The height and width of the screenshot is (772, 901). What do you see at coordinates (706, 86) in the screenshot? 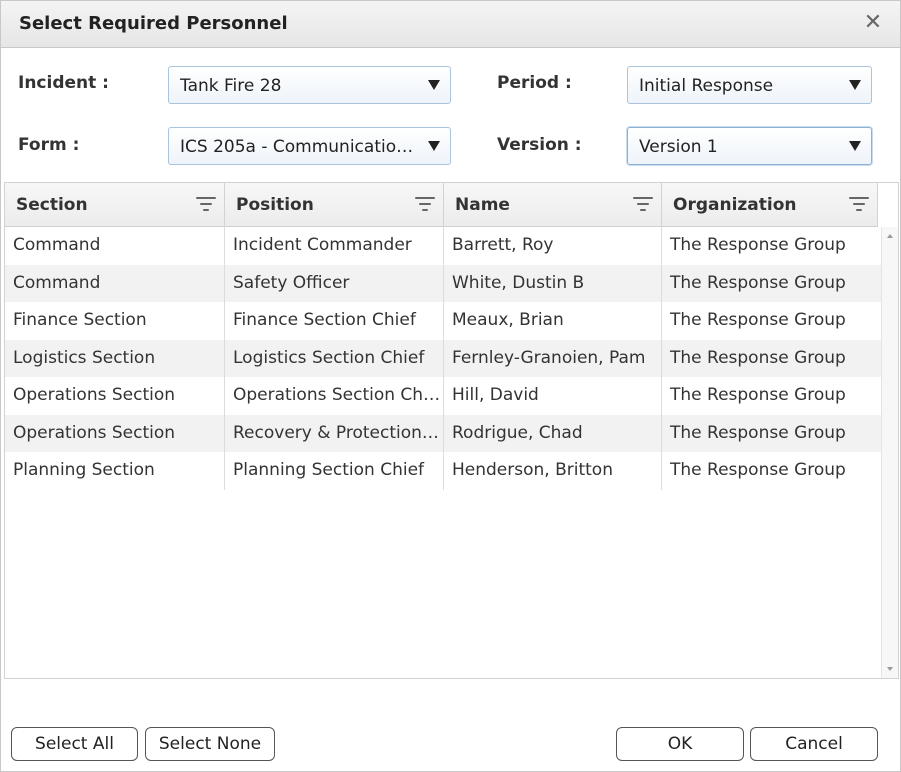
I see `period-value: Initial Response` at bounding box center [706, 86].